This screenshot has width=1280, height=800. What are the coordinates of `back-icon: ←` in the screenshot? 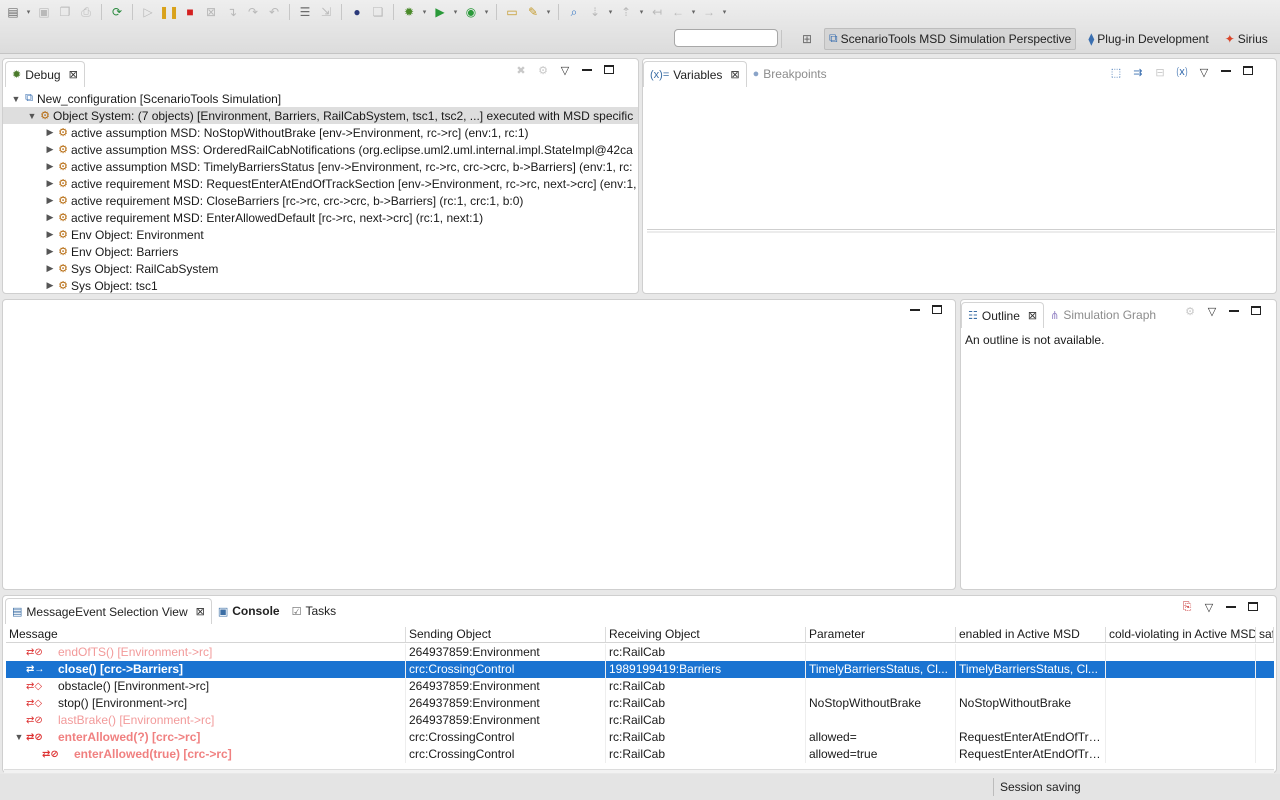 It's located at (678, 12).